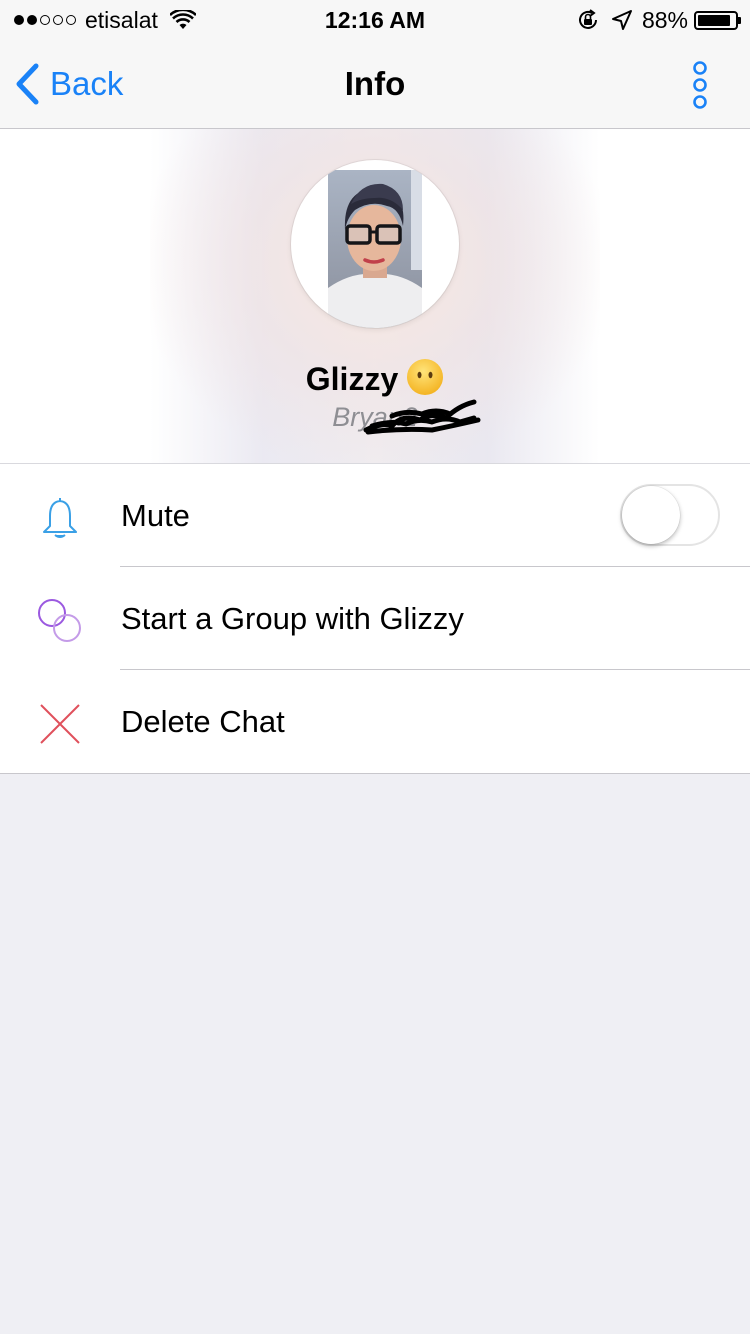 Image resolution: width=750 pixels, height=1334 pixels. I want to click on status-bar: etisalat 12:16 AM 88%, so click(375, 20).